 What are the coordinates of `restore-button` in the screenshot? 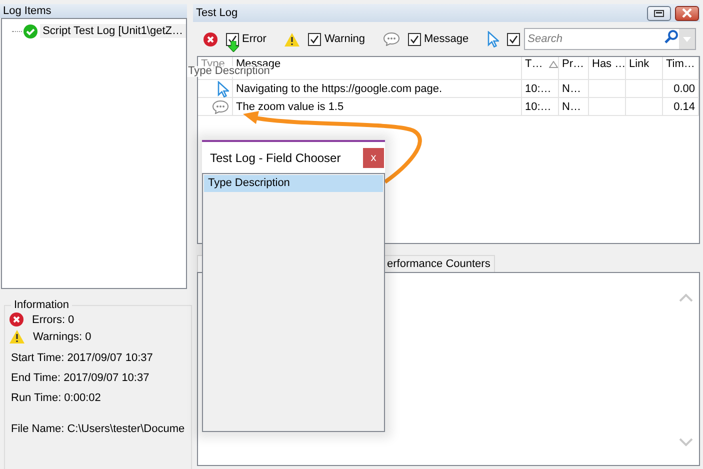 It's located at (659, 13).